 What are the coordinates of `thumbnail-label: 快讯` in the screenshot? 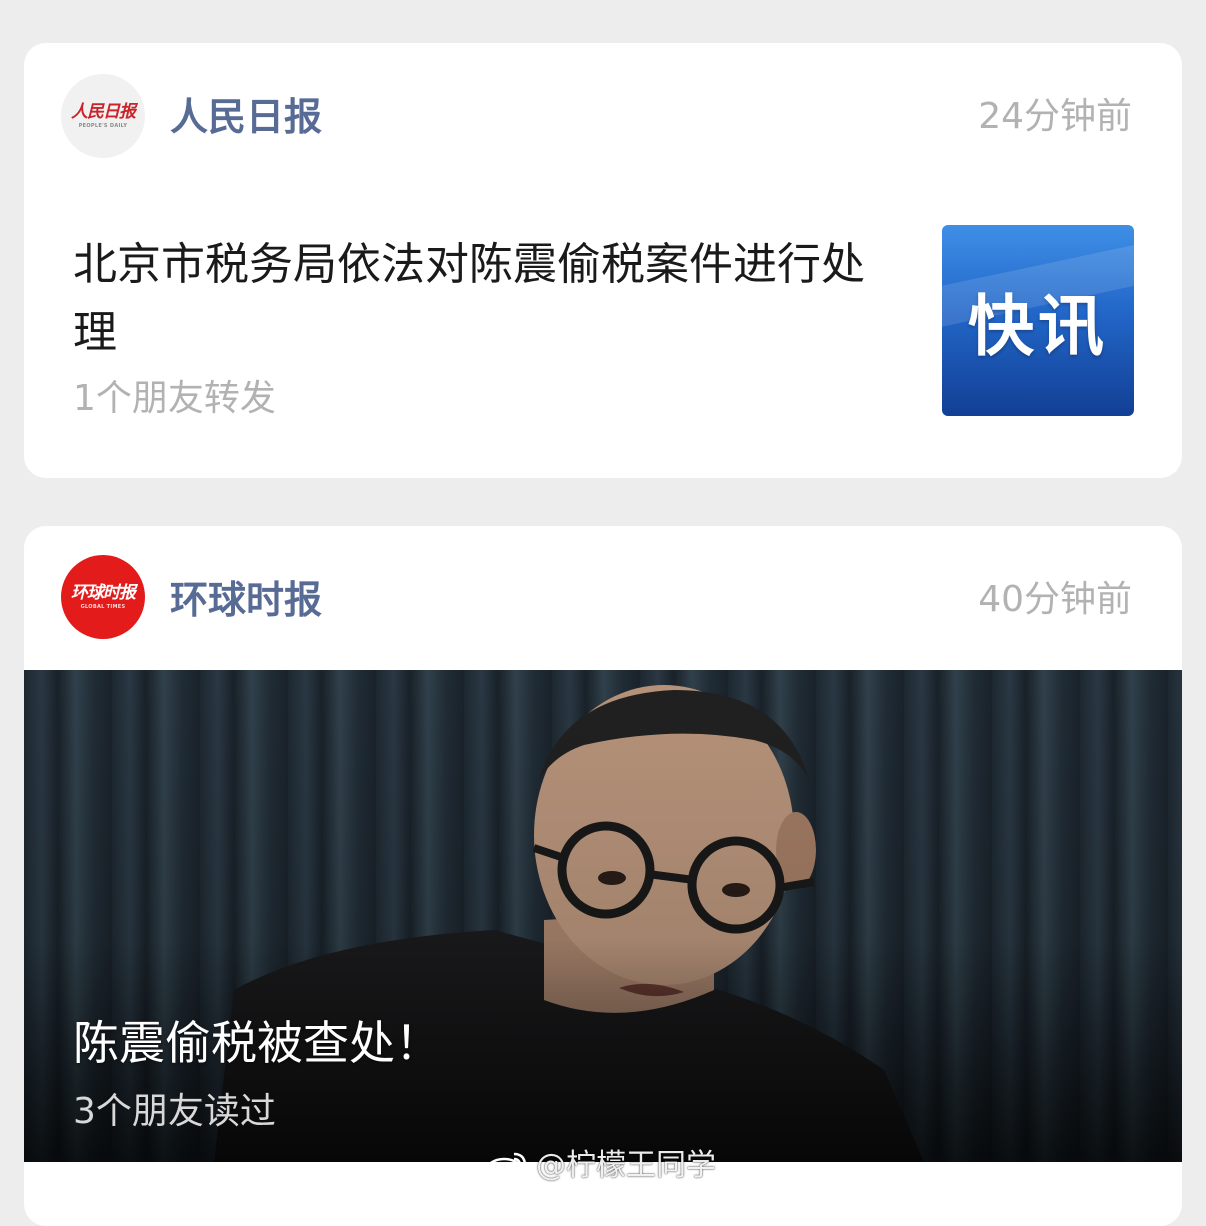 It's located at (1038, 325).